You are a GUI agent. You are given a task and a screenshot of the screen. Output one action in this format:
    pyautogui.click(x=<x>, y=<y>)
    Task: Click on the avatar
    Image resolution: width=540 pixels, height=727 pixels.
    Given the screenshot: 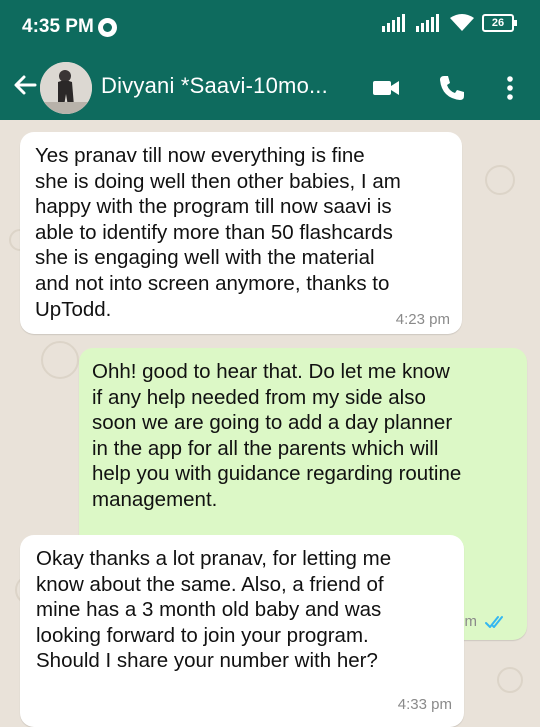 What is the action you would take?
    pyautogui.click(x=66, y=88)
    